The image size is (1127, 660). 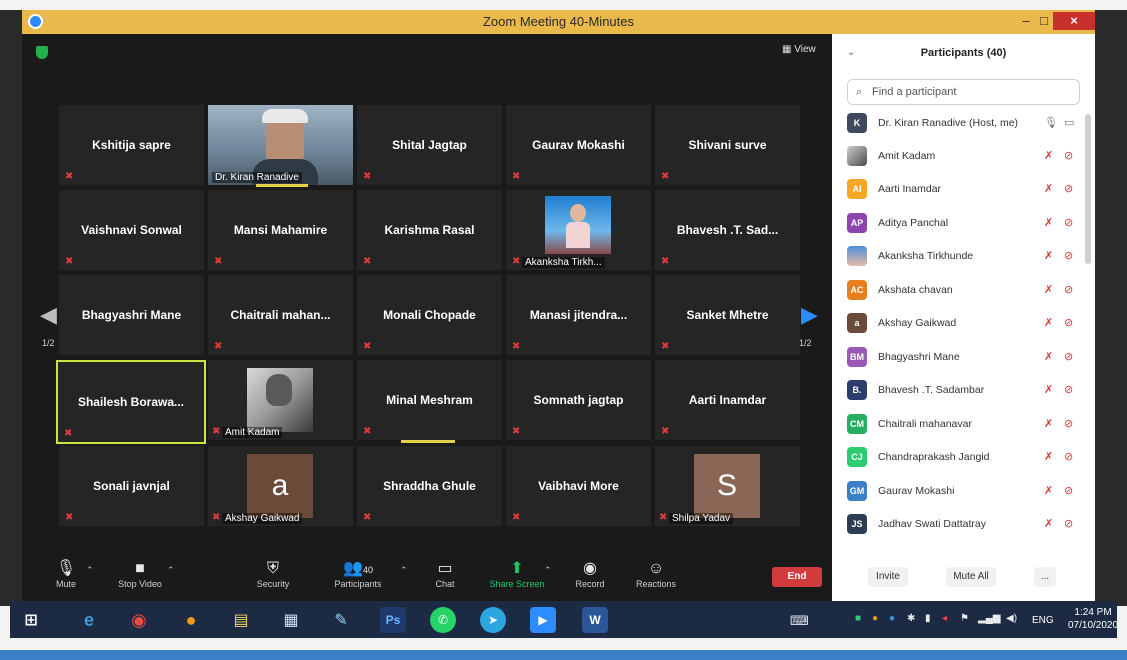 What do you see at coordinates (858, 618) in the screenshot?
I see `tray-app-icon: ■` at bounding box center [858, 618].